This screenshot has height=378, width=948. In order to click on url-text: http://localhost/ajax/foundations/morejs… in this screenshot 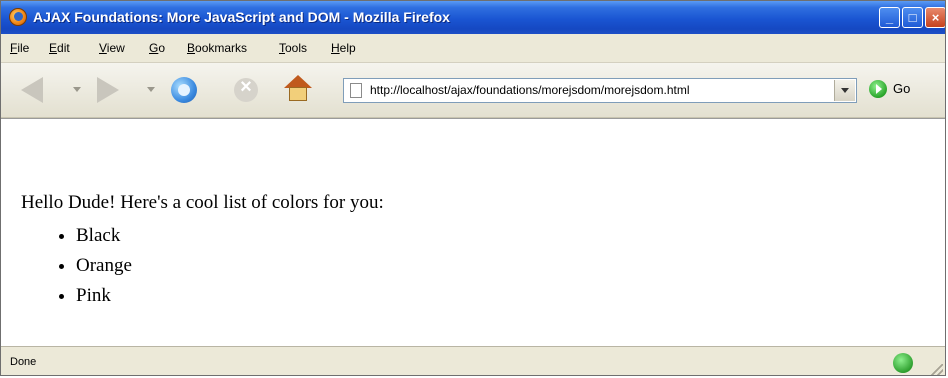, I will do `click(590, 90)`.